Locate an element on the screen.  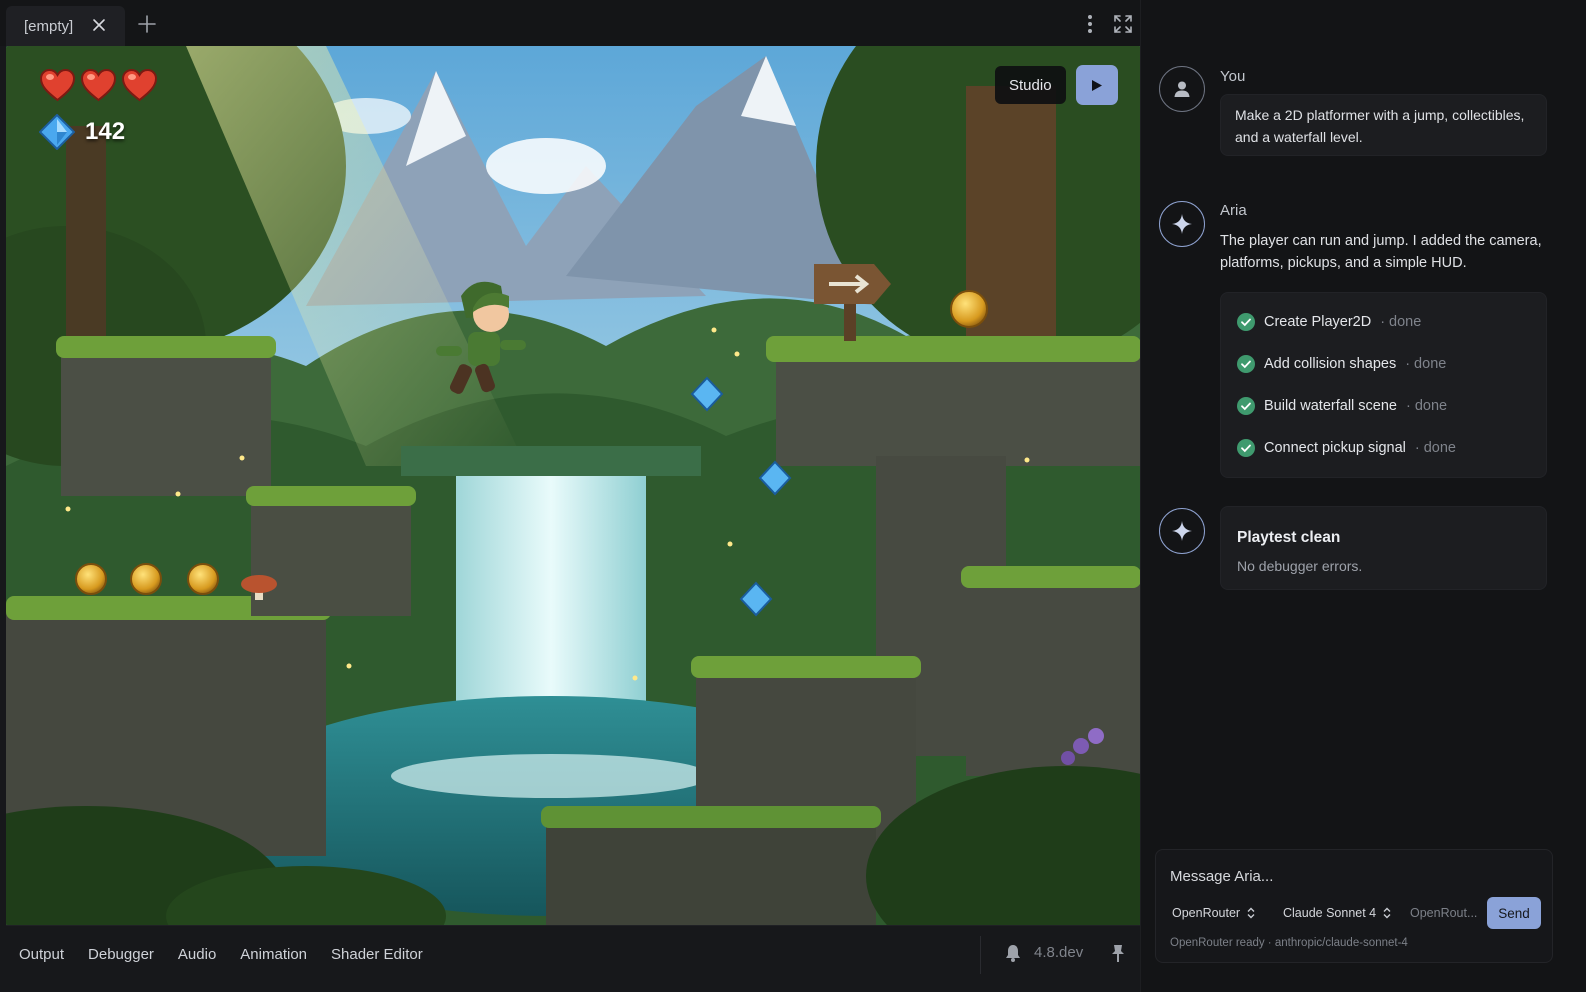
hud: 142 is located at coordinates (98, 109).